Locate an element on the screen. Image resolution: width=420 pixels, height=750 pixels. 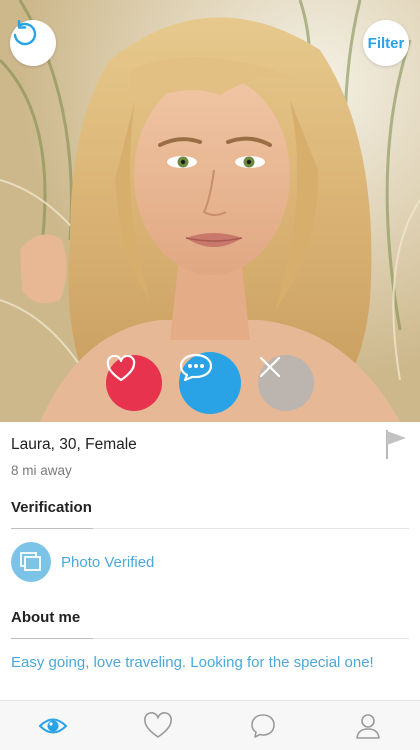
tab-discover is located at coordinates (52, 725).